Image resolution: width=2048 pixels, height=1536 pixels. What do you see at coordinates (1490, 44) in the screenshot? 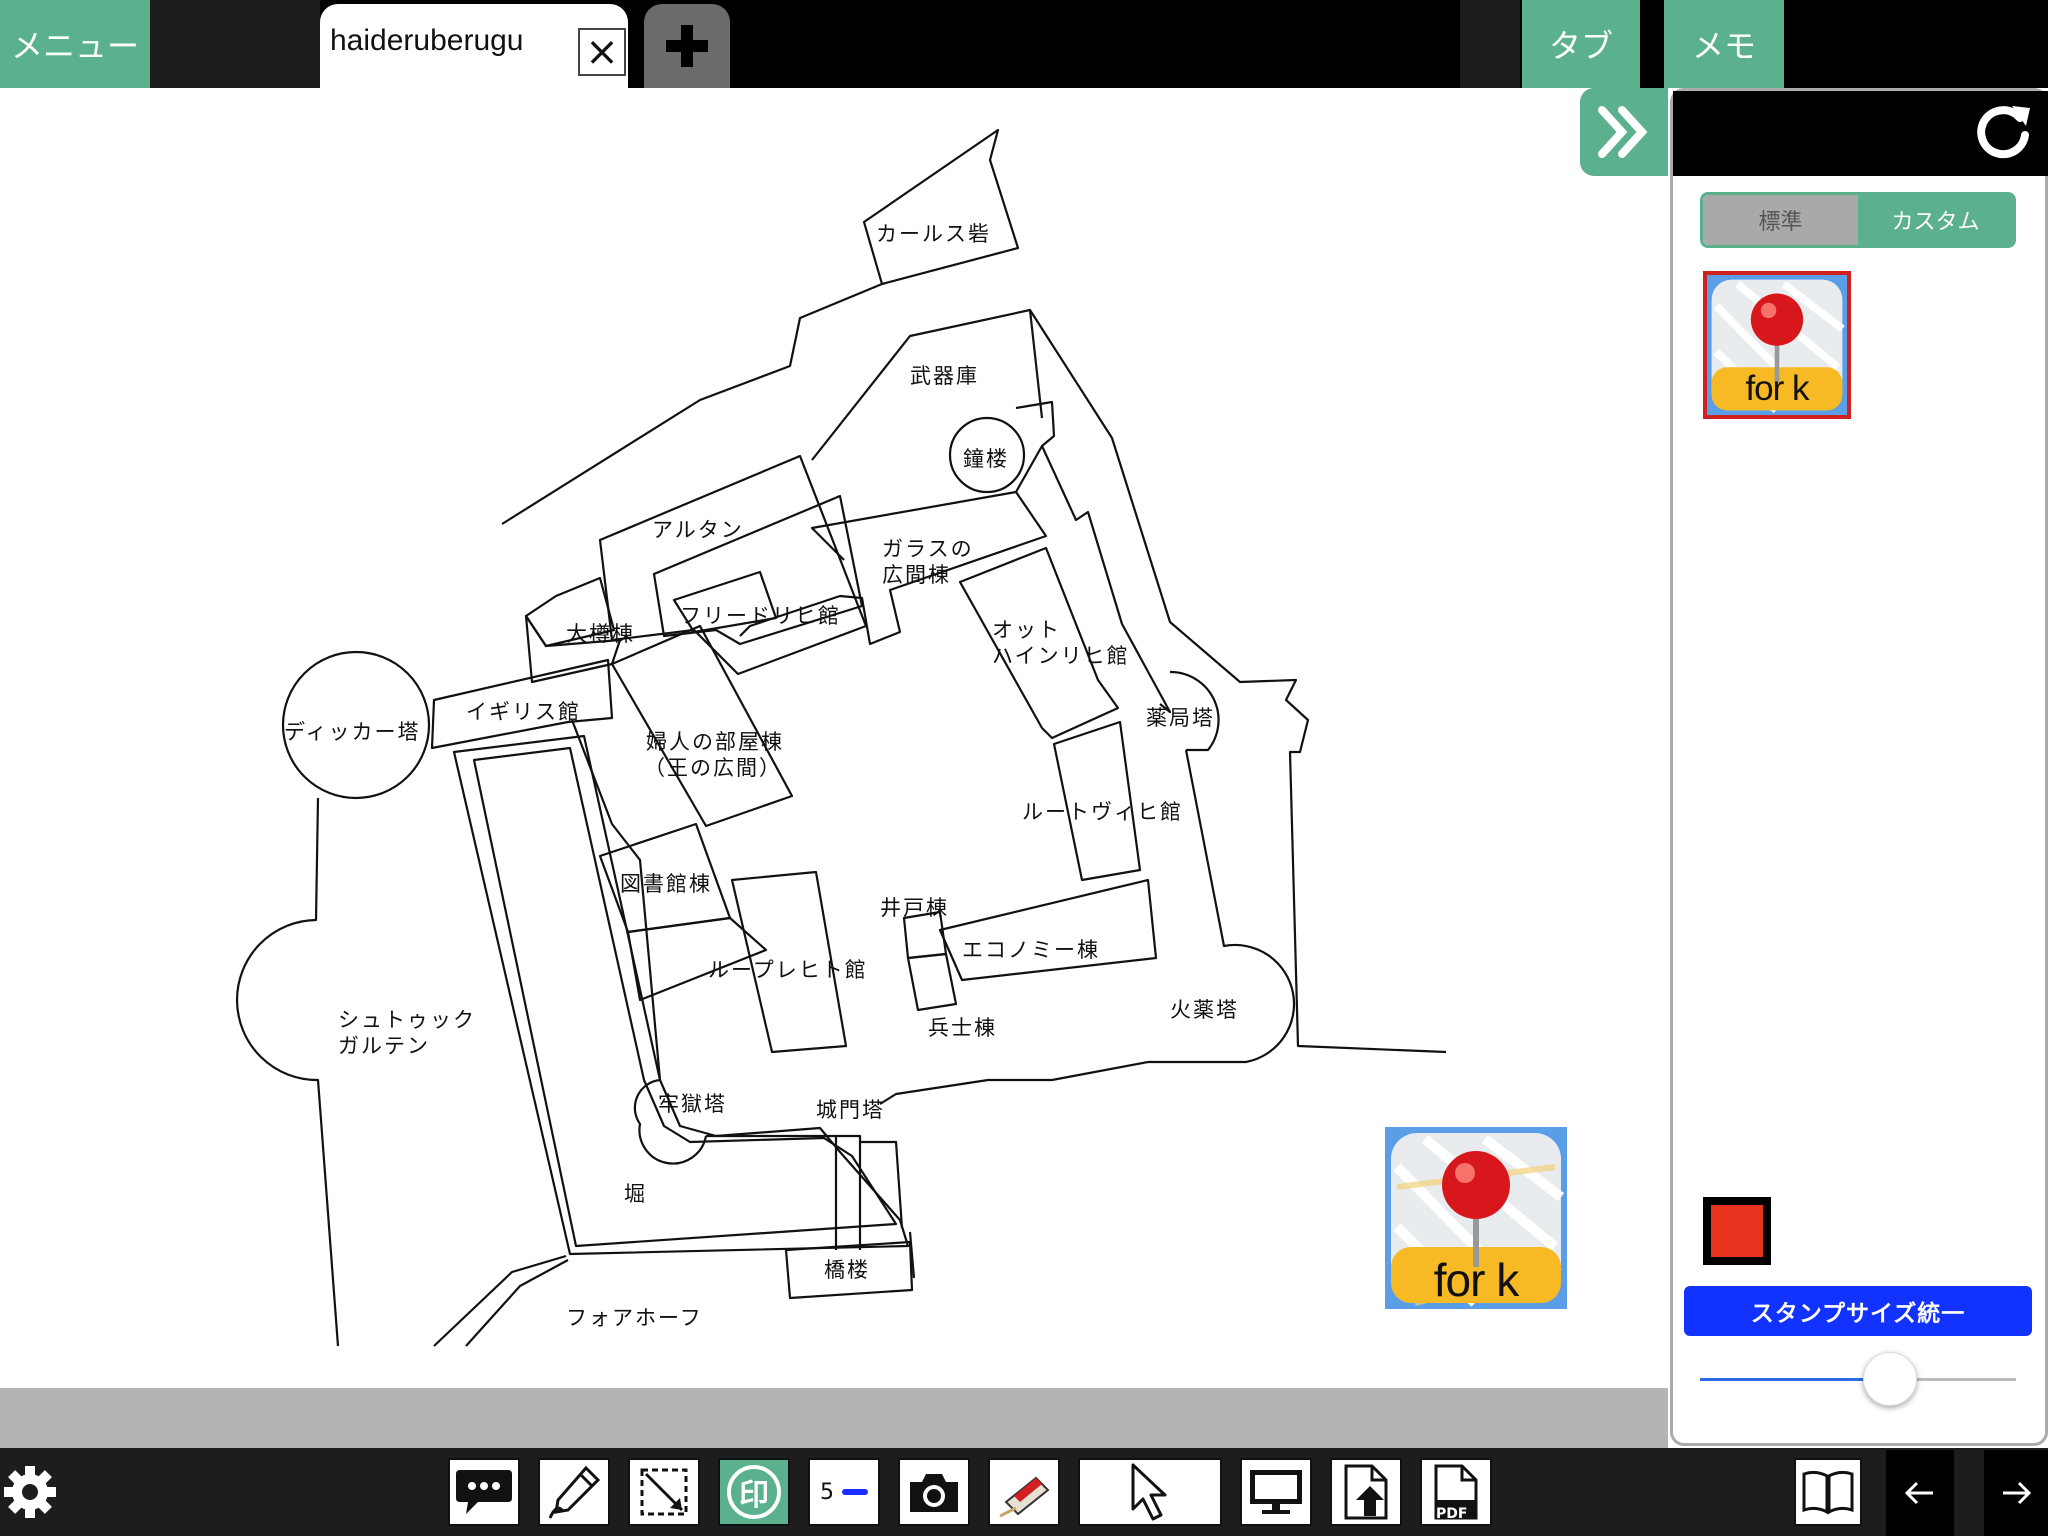
I see `top-bar-spacer` at bounding box center [1490, 44].